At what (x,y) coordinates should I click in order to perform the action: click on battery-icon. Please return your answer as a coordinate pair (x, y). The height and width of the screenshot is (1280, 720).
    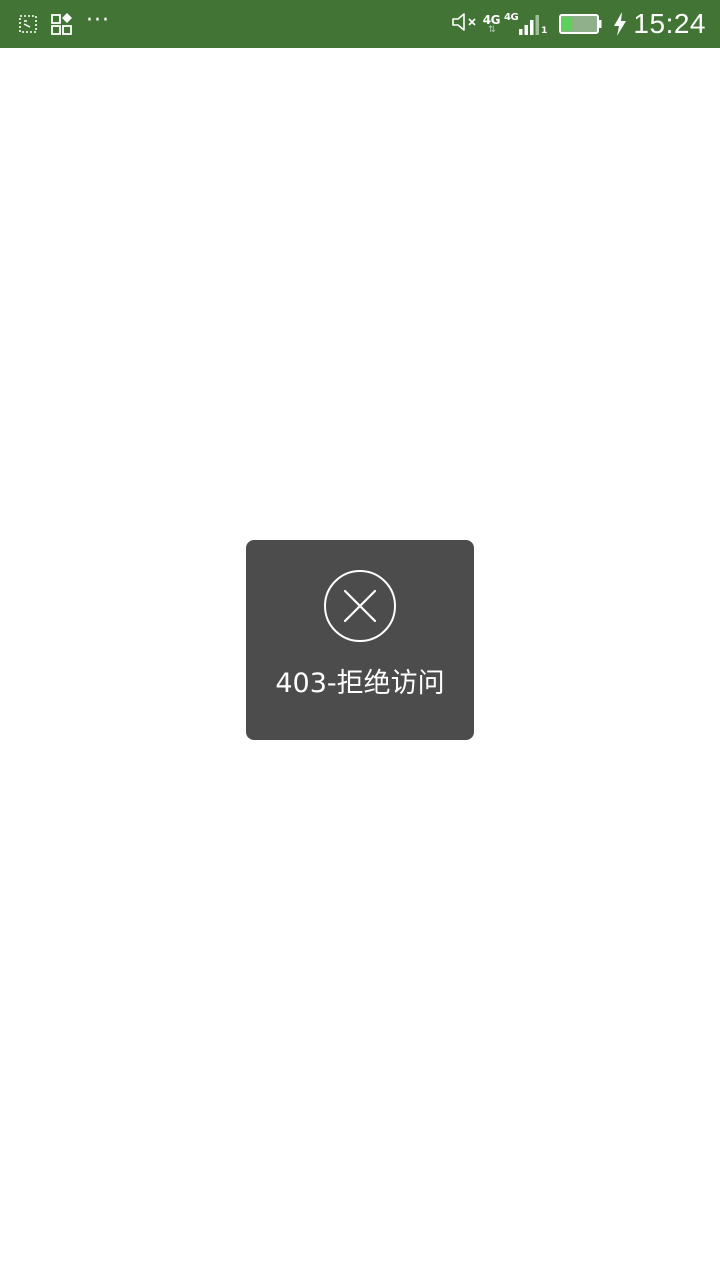
    Looking at the image, I should click on (581, 24).